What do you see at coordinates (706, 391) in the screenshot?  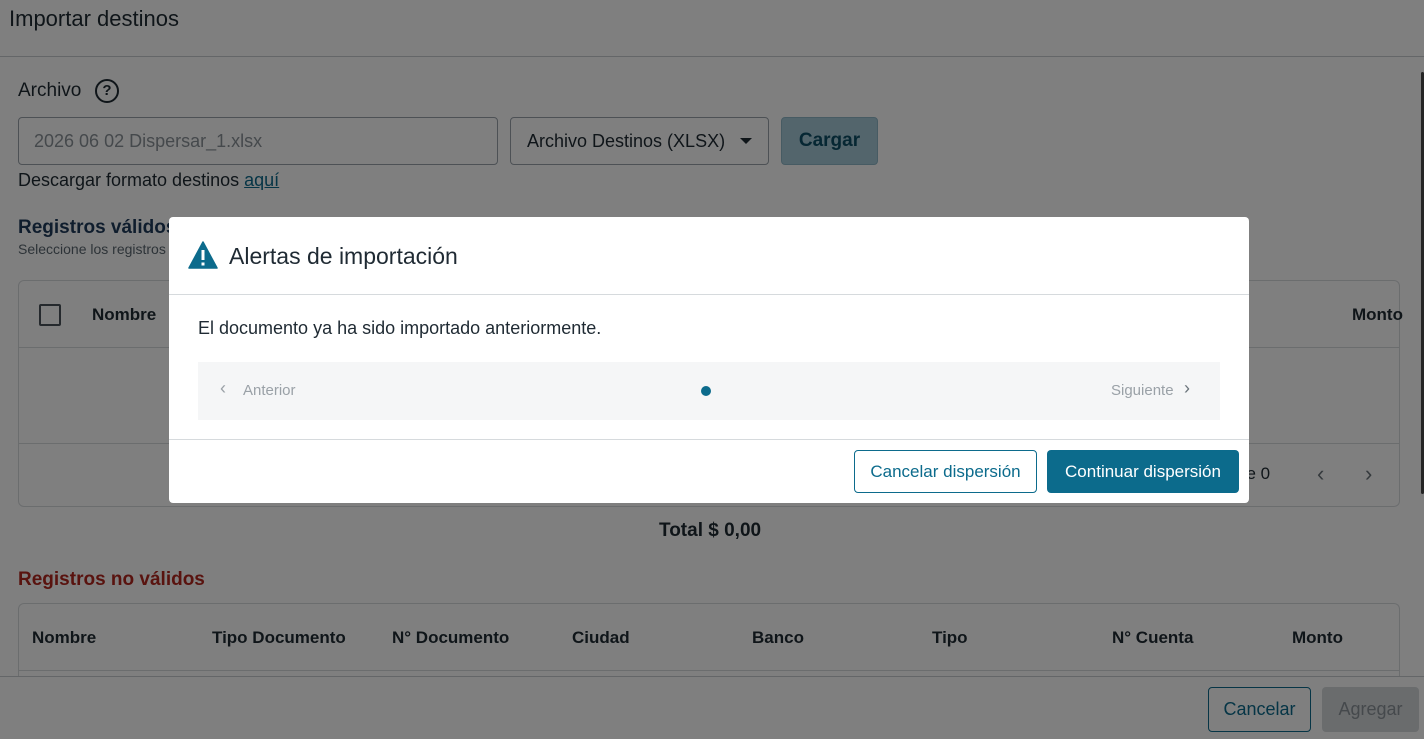 I see `carousel-indicator-dot` at bounding box center [706, 391].